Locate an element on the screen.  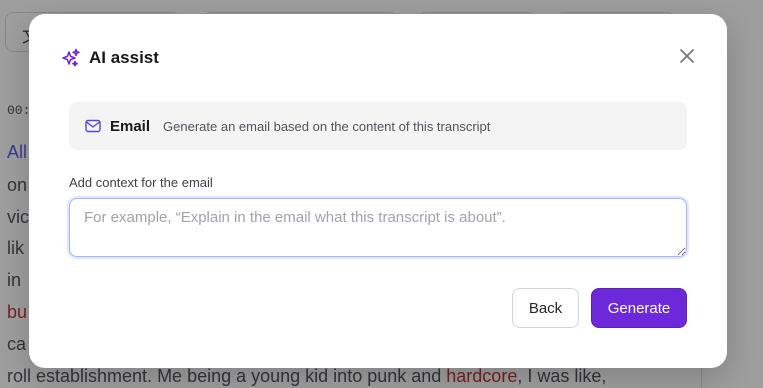
option-title: Email is located at coordinates (130, 126).